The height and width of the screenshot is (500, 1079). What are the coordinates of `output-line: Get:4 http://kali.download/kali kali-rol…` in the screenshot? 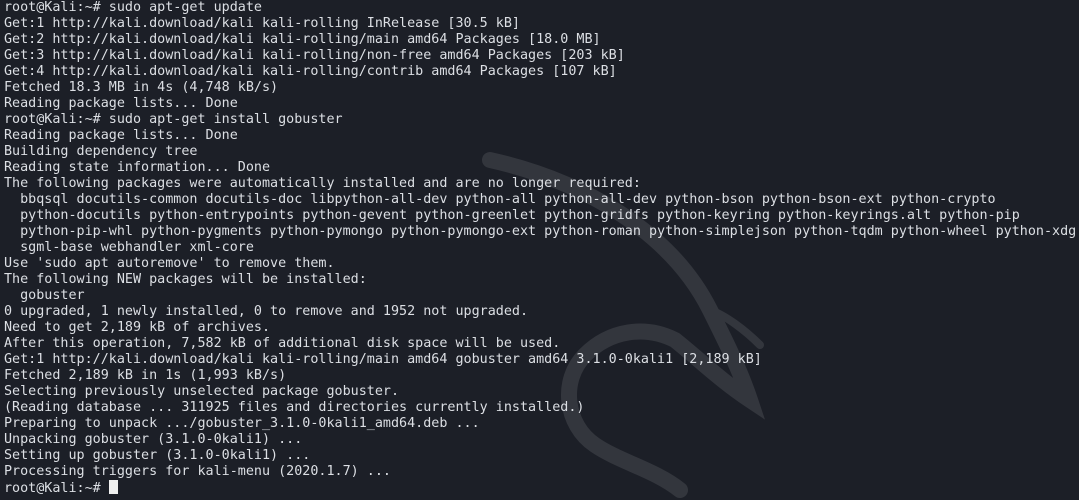 It's located at (310, 71).